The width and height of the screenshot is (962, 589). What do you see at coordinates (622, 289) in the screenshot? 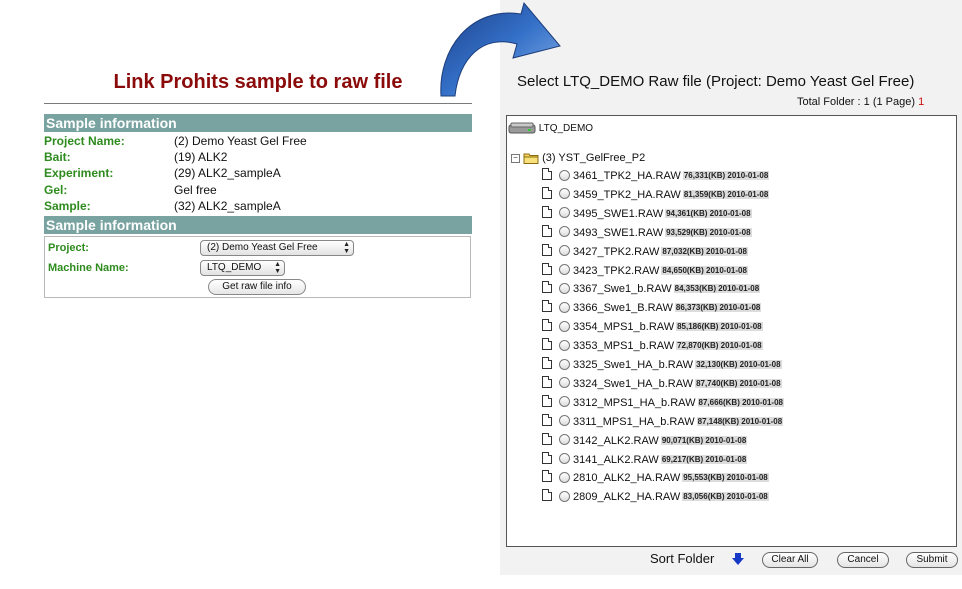
I see `file-name: 3367_Swe1_b.RAW` at bounding box center [622, 289].